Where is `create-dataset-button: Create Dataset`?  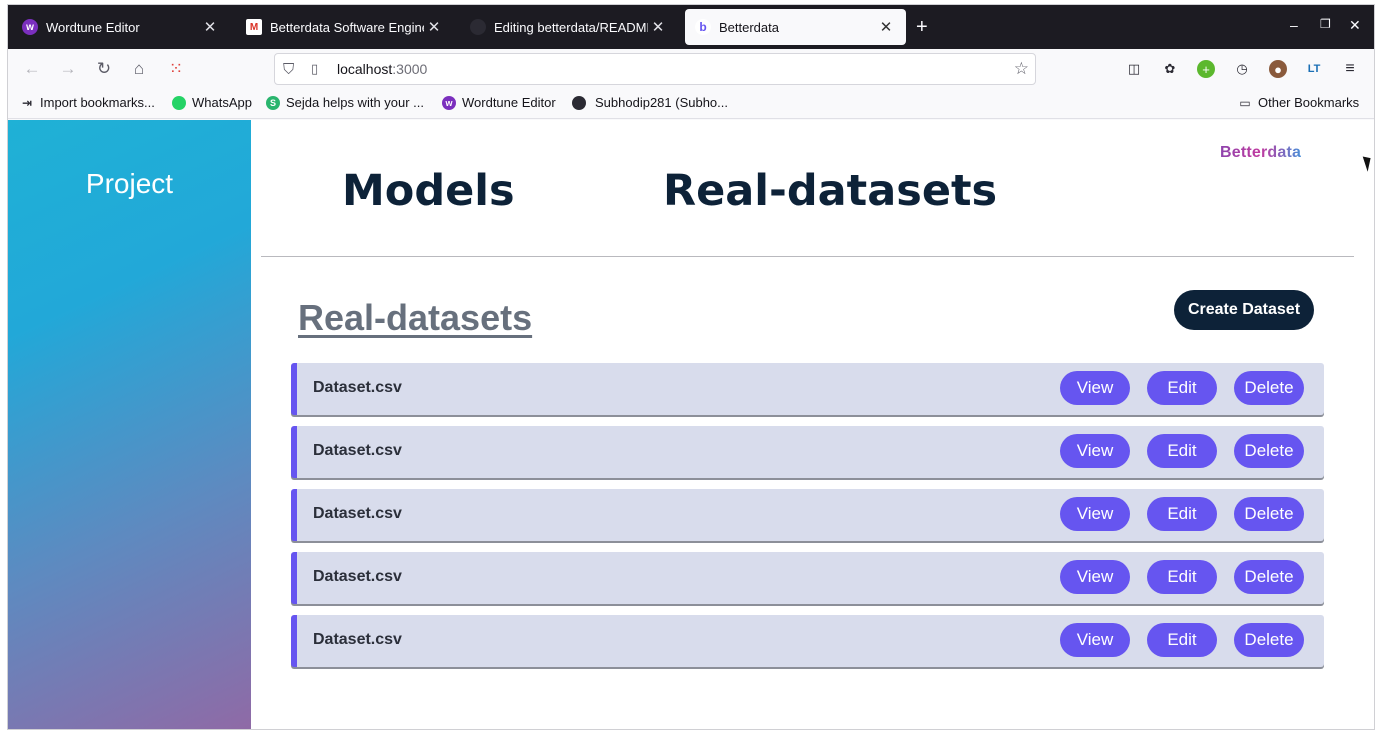
create-dataset-button: Create Dataset is located at coordinates (1244, 310).